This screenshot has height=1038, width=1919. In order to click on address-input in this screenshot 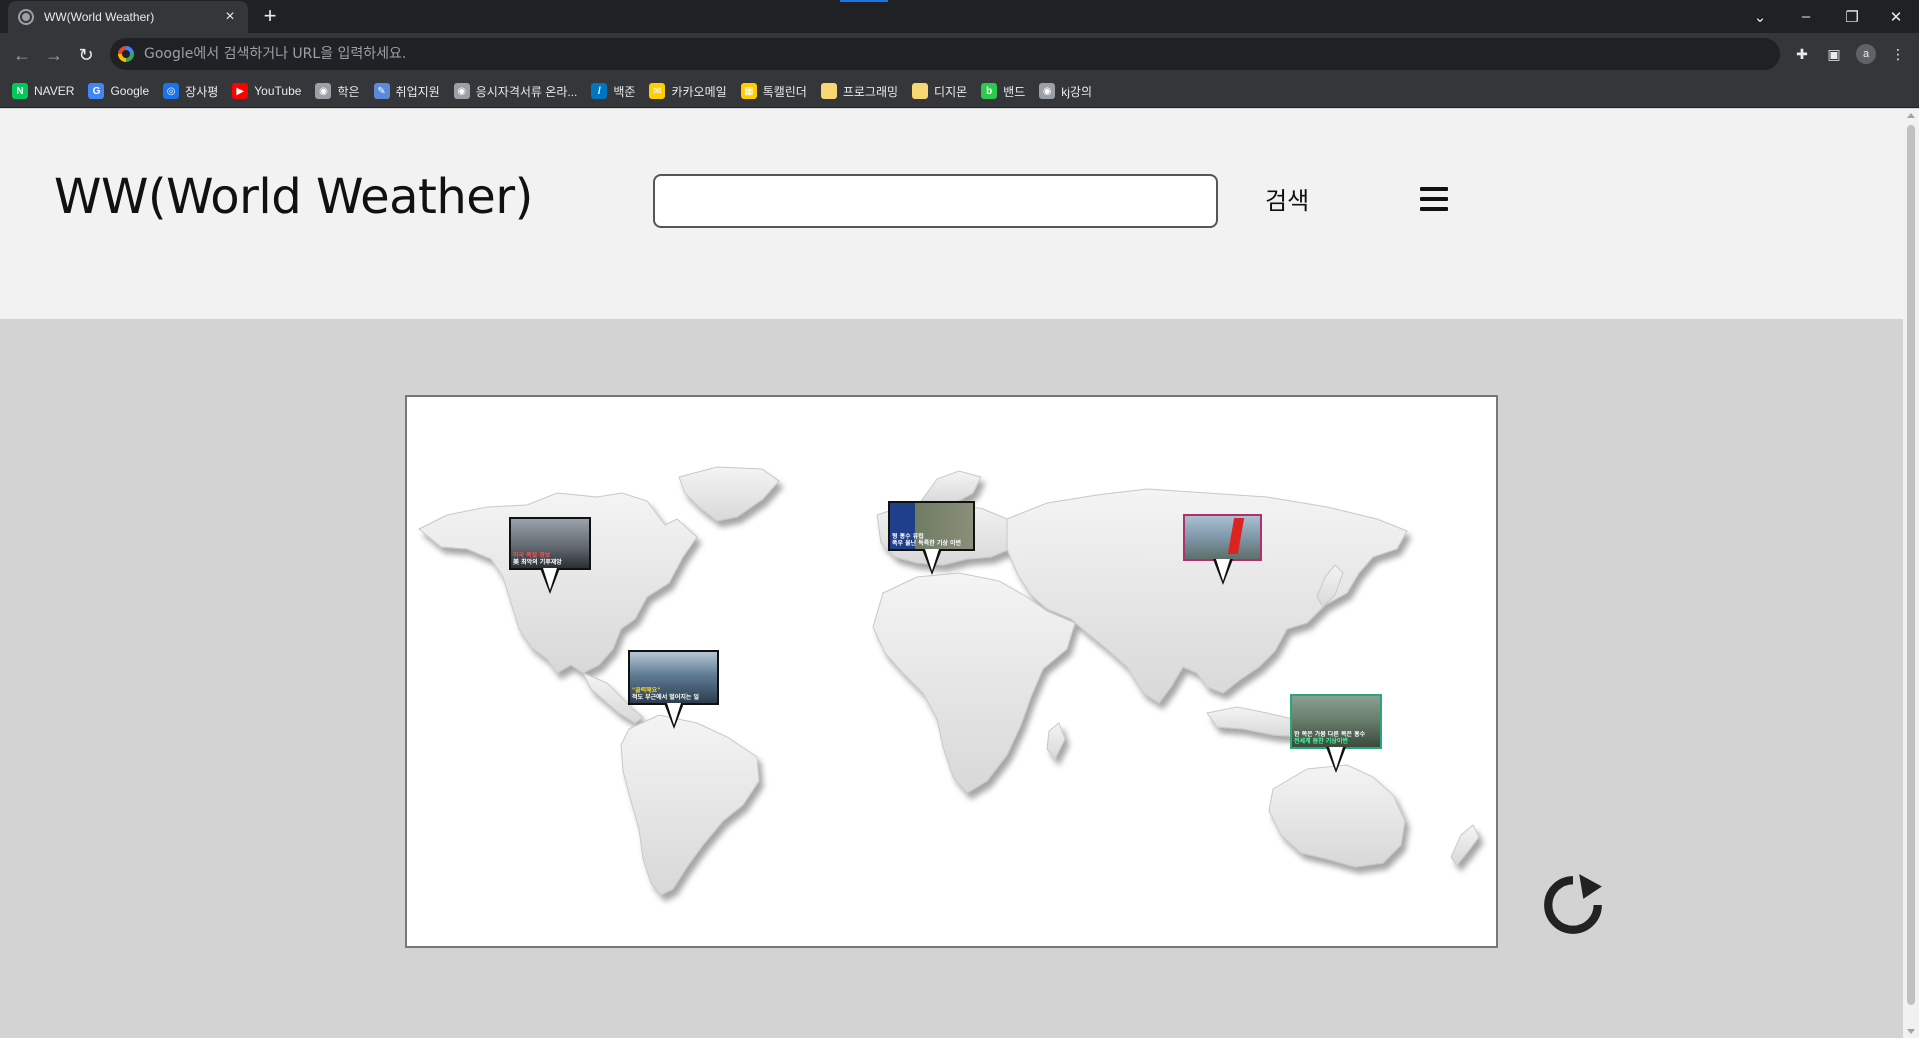, I will do `click(894, 54)`.